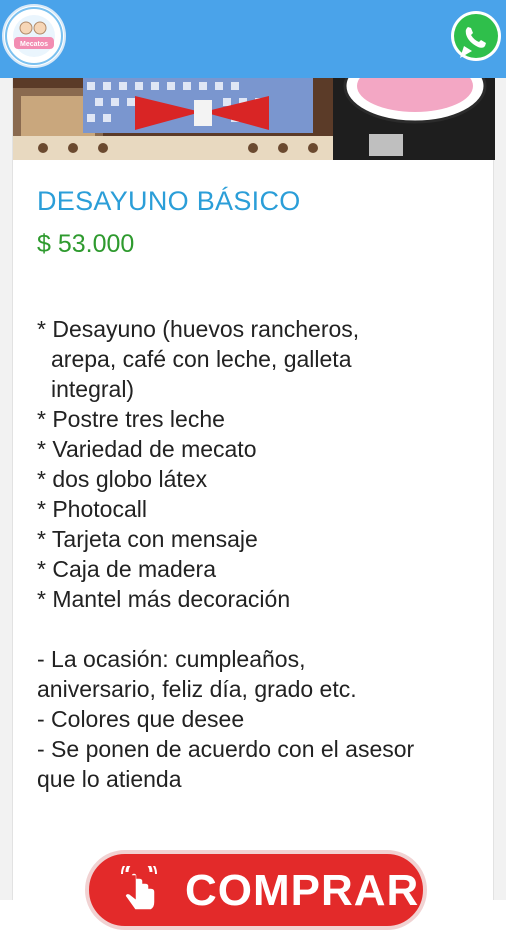 Image resolution: width=506 pixels, height=930 pixels. What do you see at coordinates (141, 719) in the screenshot?
I see `description-line: - Colores que desee` at bounding box center [141, 719].